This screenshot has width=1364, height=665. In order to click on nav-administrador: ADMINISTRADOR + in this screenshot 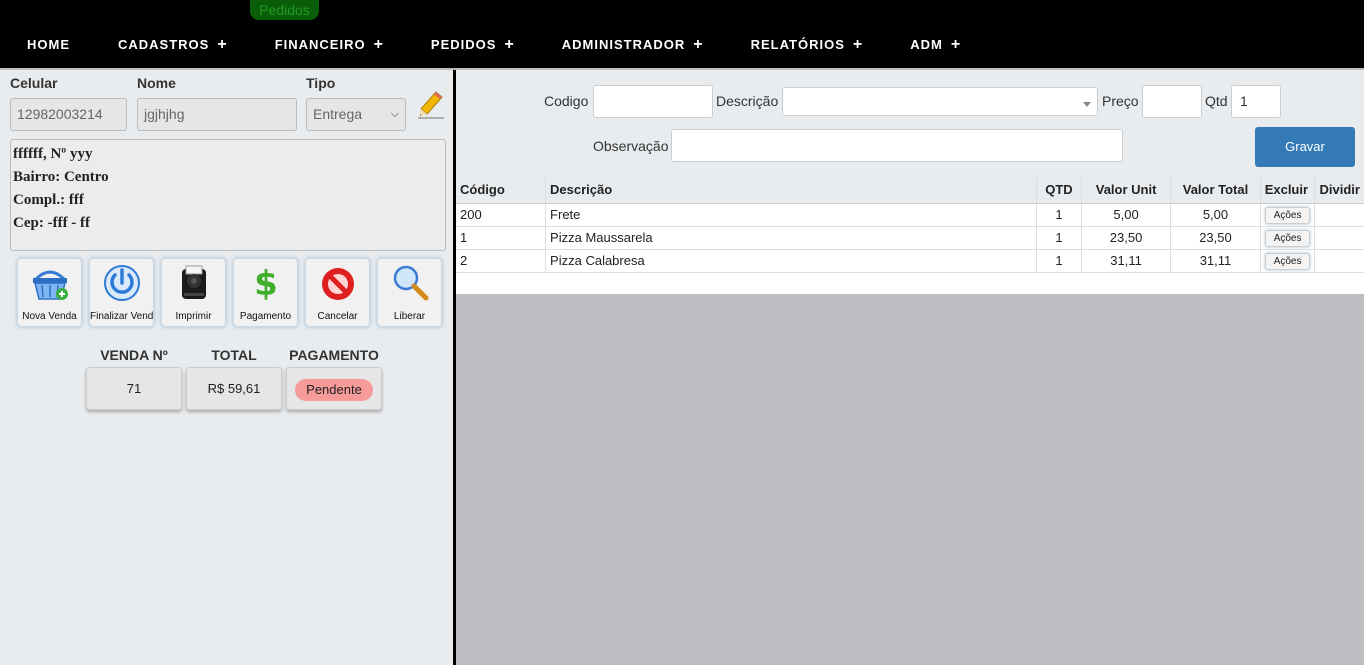, I will do `click(632, 44)`.